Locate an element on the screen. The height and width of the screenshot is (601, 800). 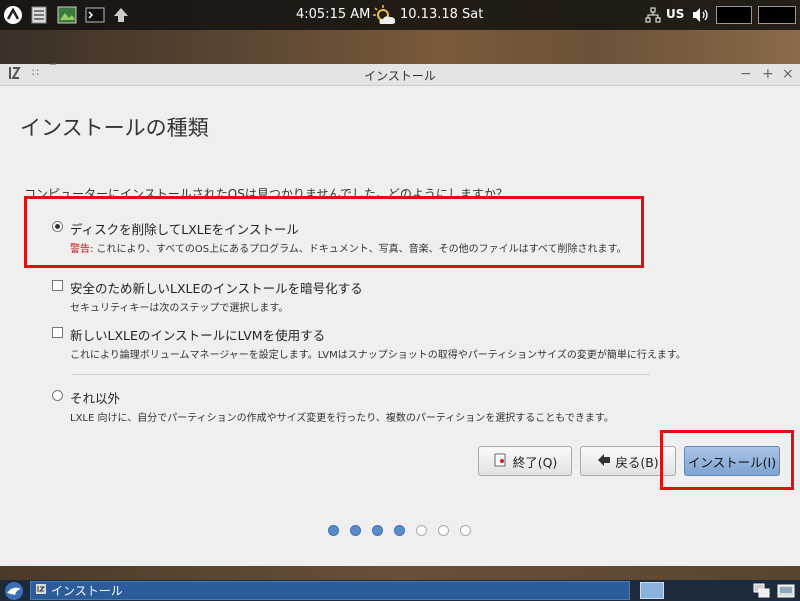
keyboard-layout: US is located at coordinates (675, 14).